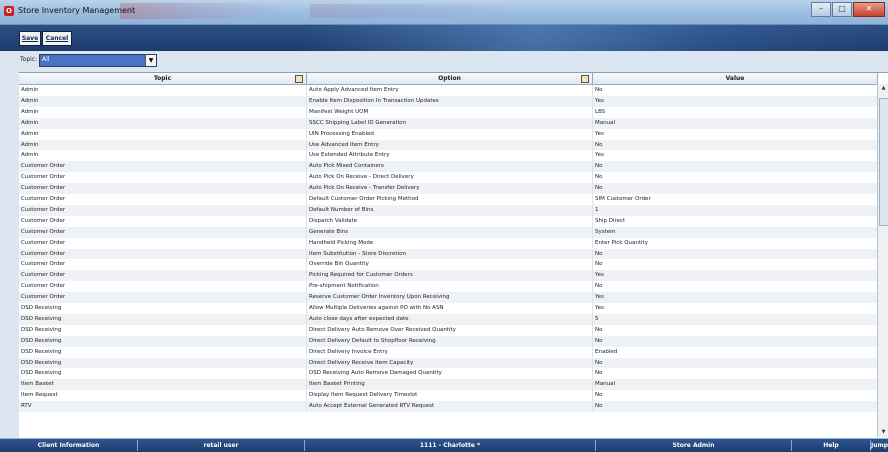 This screenshot has height=452, width=888. What do you see at coordinates (869, 9) in the screenshot?
I see `close-icon: ✕` at bounding box center [869, 9].